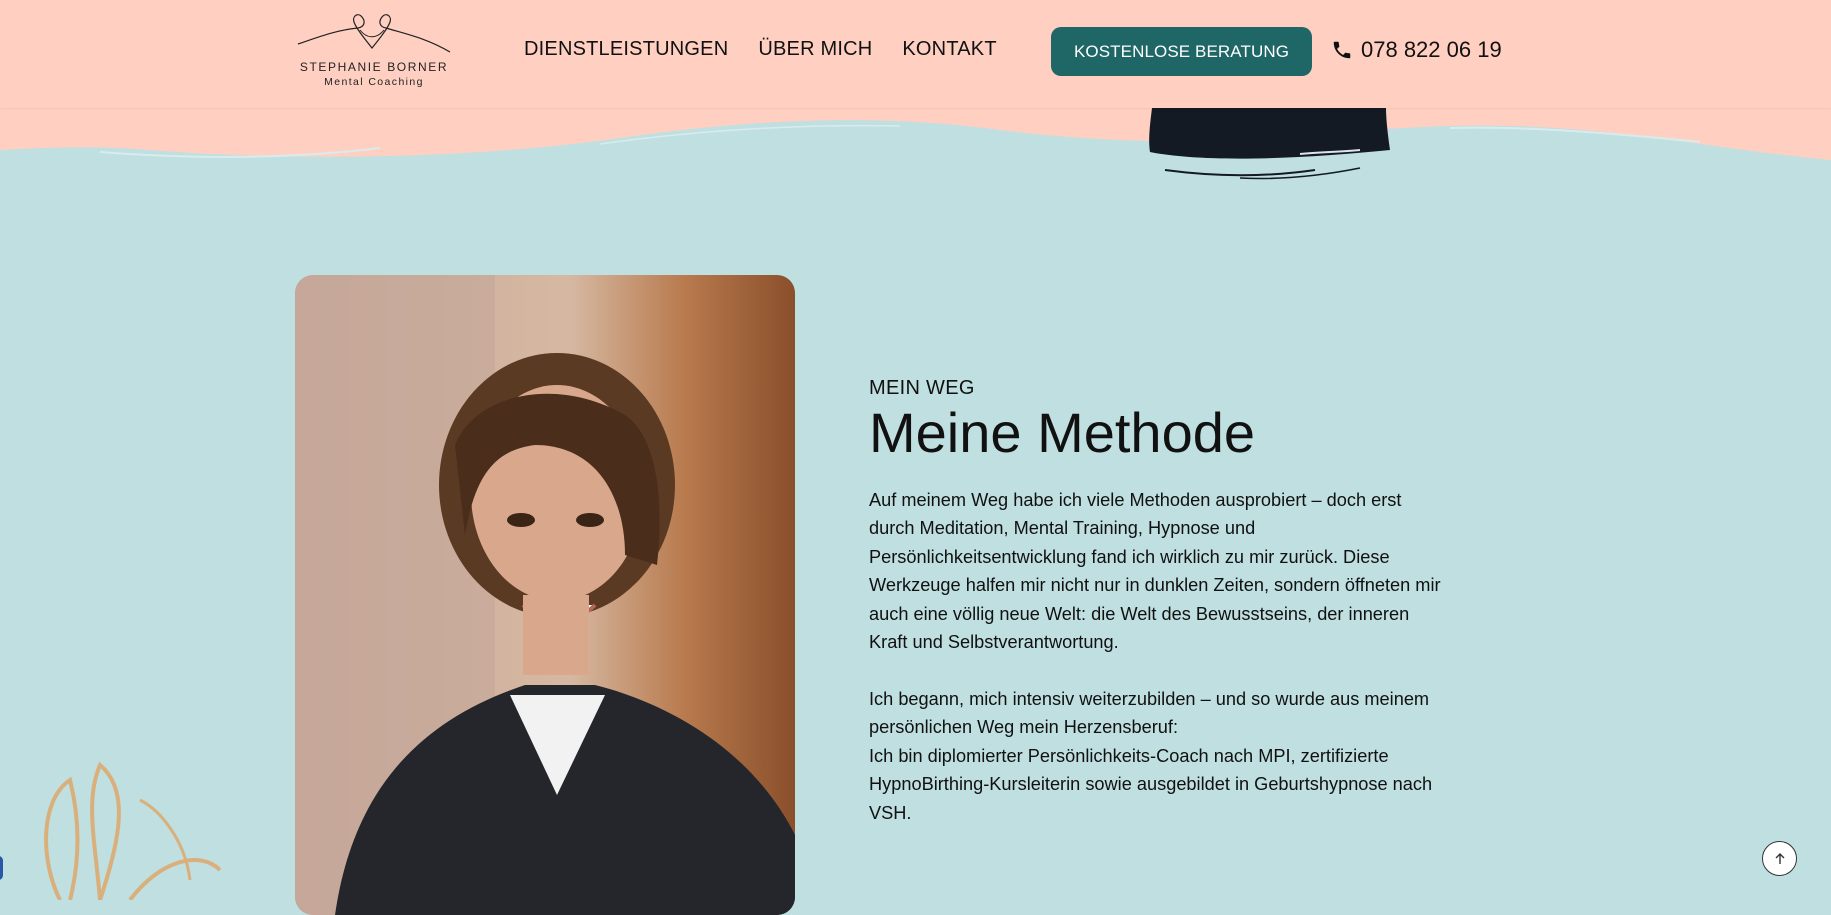  I want to click on logo: STEPHANIE BORNER Mental Coaching, so click(374, 50).